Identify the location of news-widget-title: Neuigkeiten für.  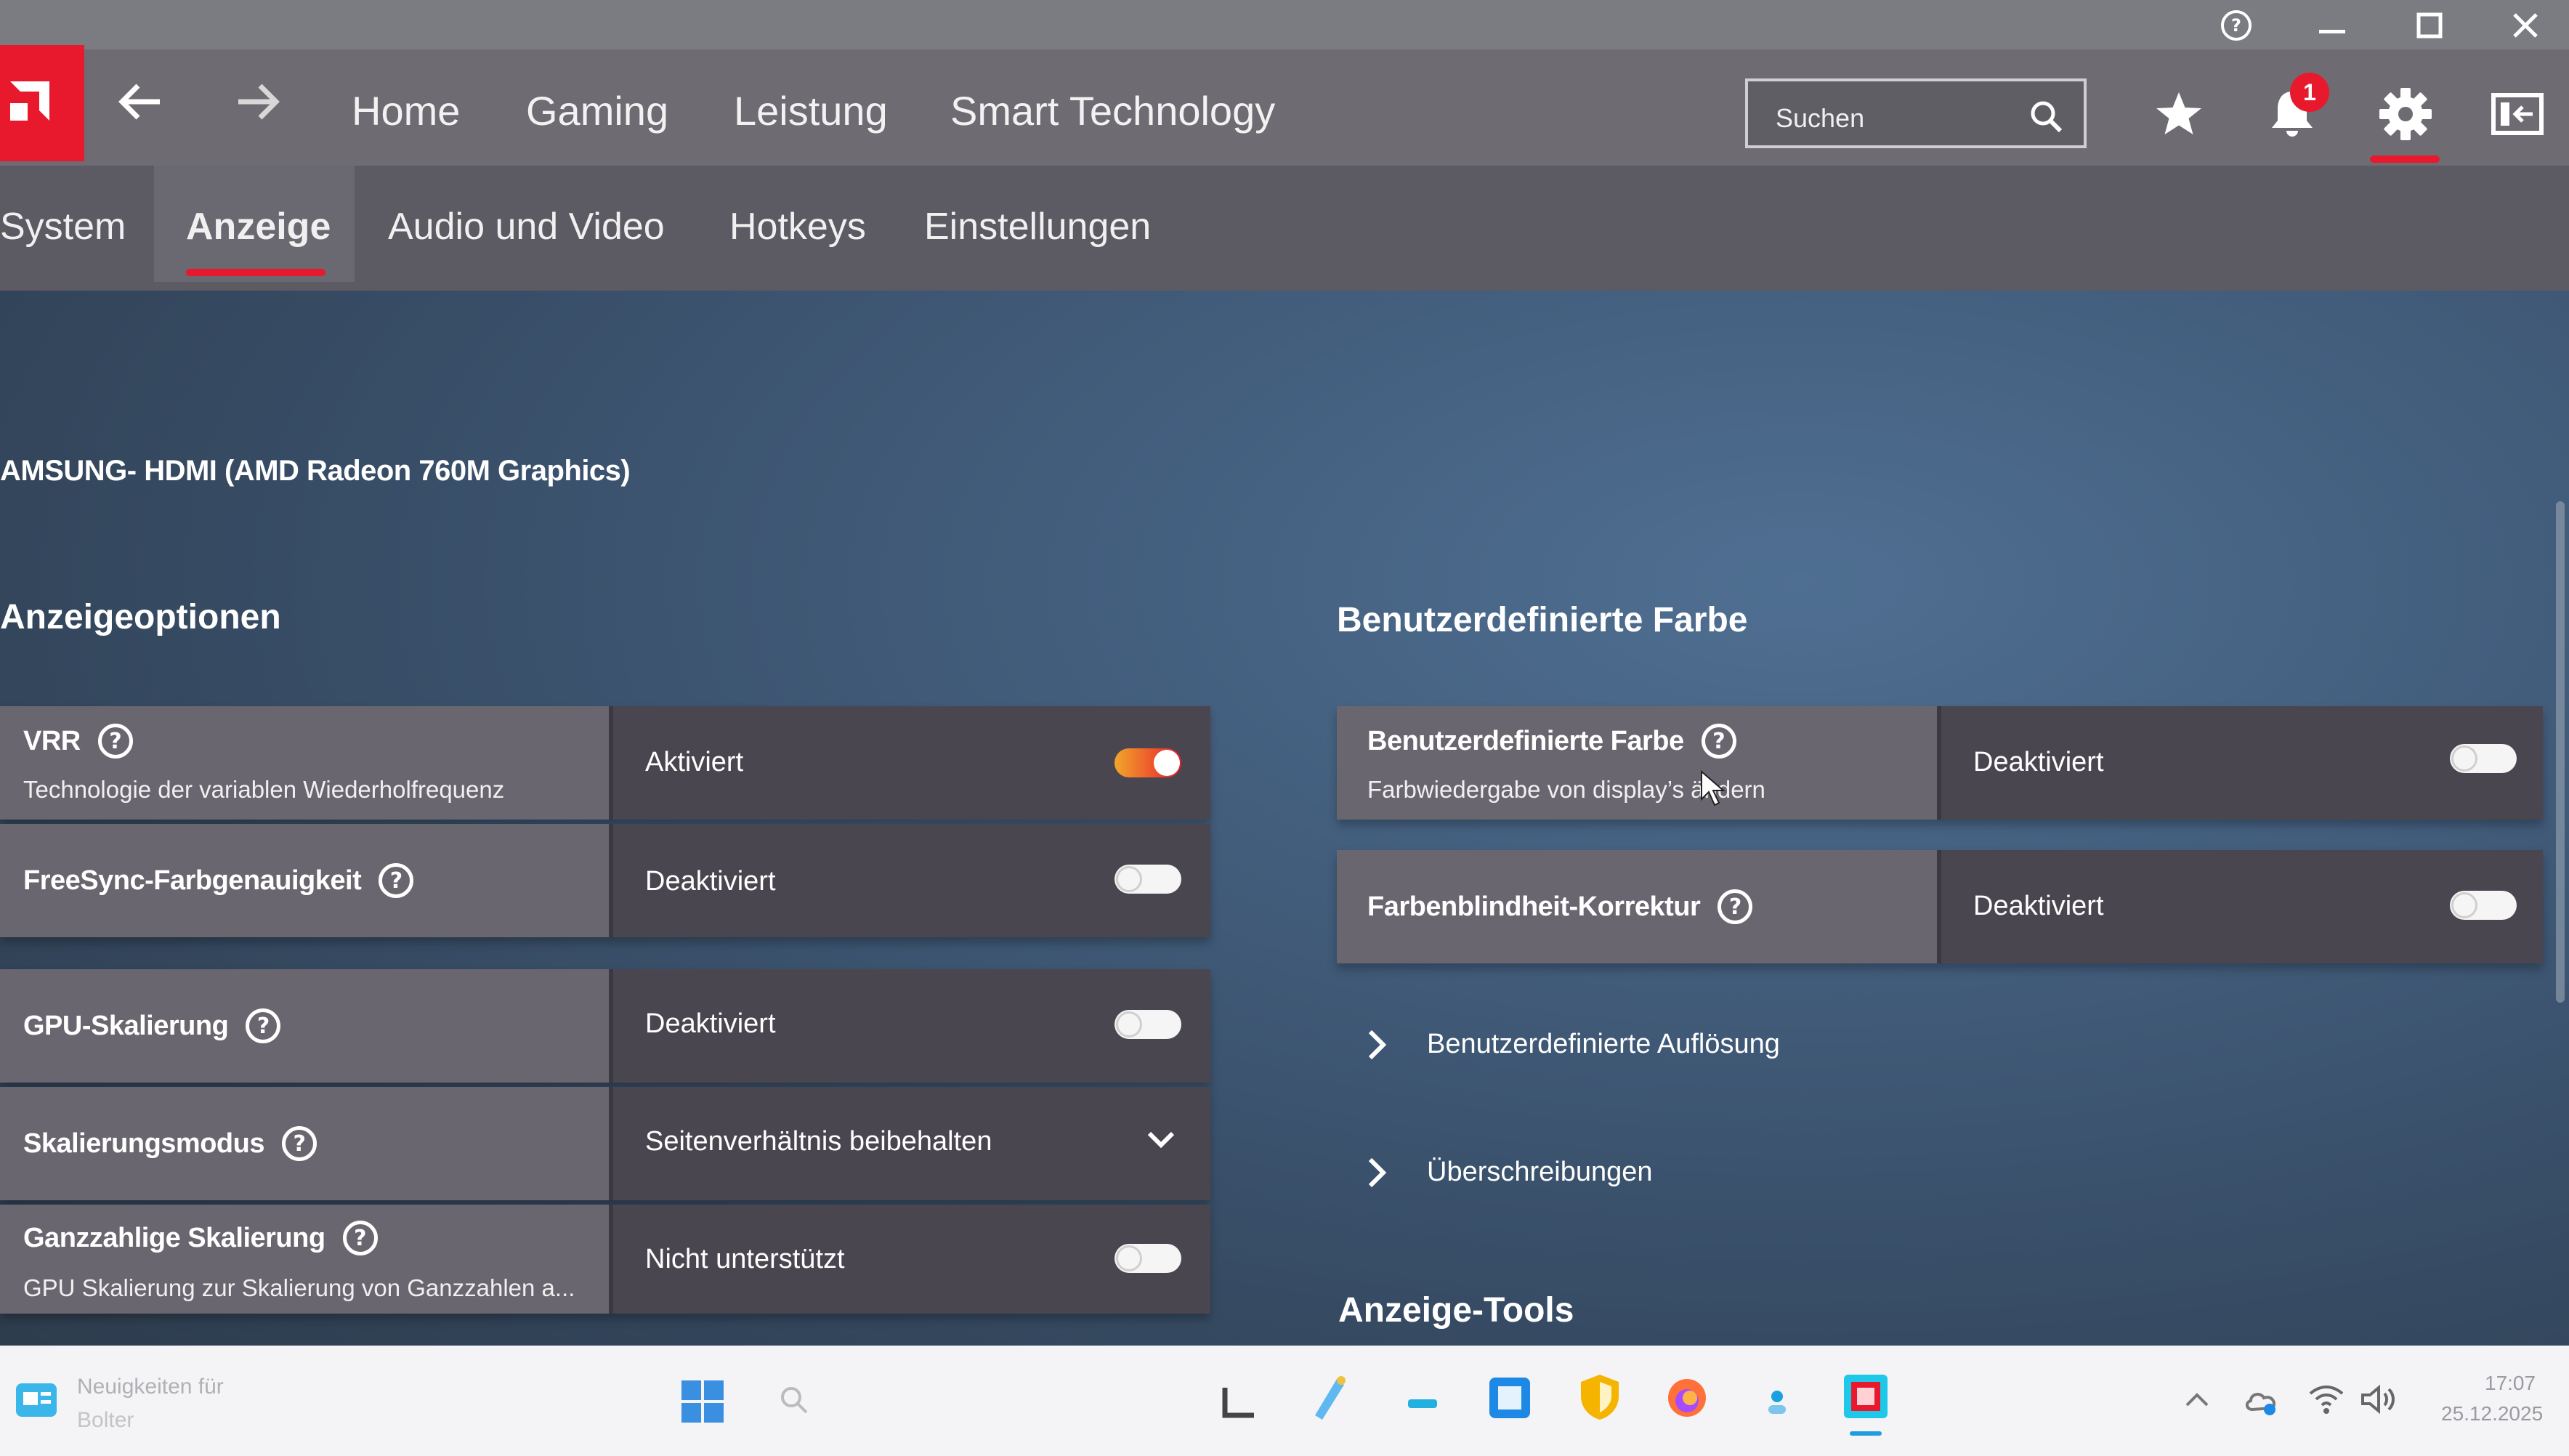
(150, 1387).